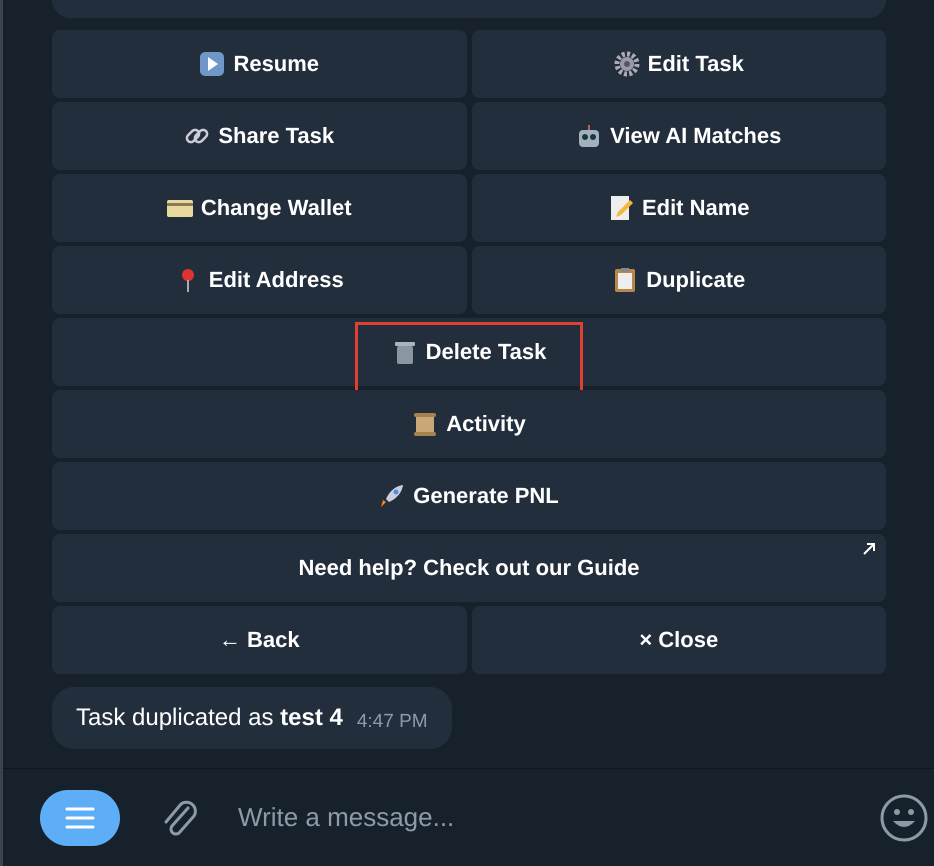 Image resolution: width=934 pixels, height=866 pixels. I want to click on keyboard-button: Need help? Check out our Guide, so click(469, 568).